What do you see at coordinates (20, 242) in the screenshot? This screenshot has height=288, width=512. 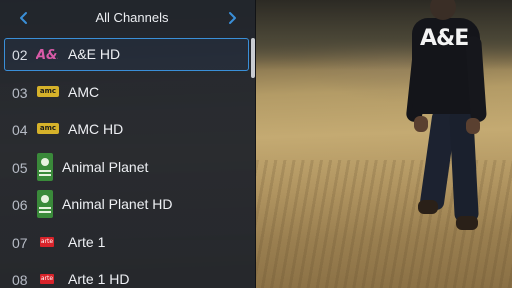 I see `channel-number: 07` at bounding box center [20, 242].